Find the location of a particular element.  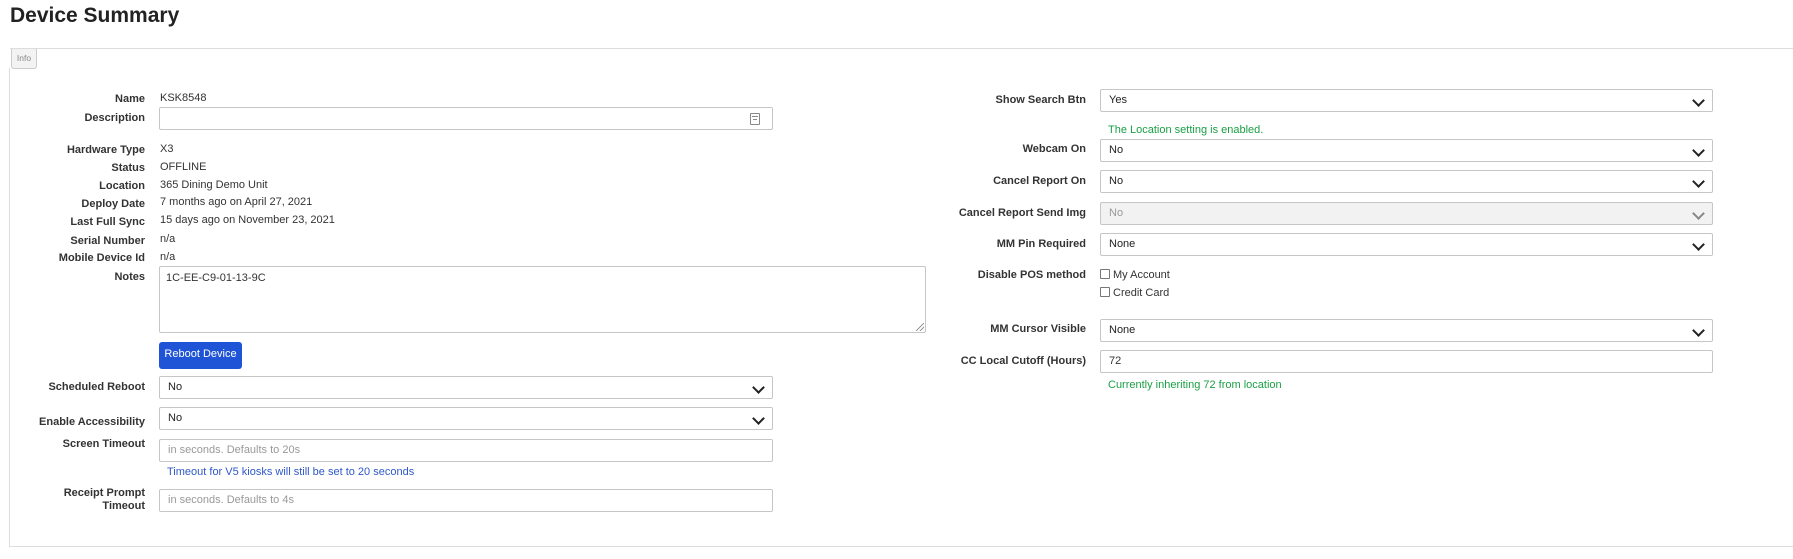

deploy-date-value: 7 months ago on April 27, 2021 is located at coordinates (236, 202).